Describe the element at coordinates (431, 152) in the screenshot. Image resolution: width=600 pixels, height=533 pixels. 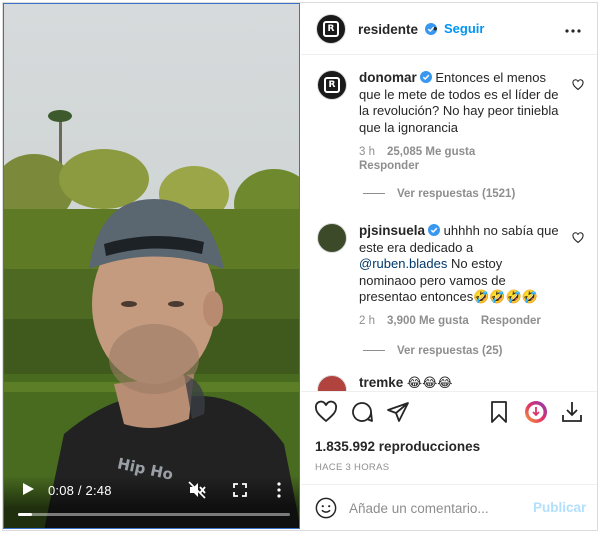
I see `comment-likes: 25,085 Me gusta` at that location.